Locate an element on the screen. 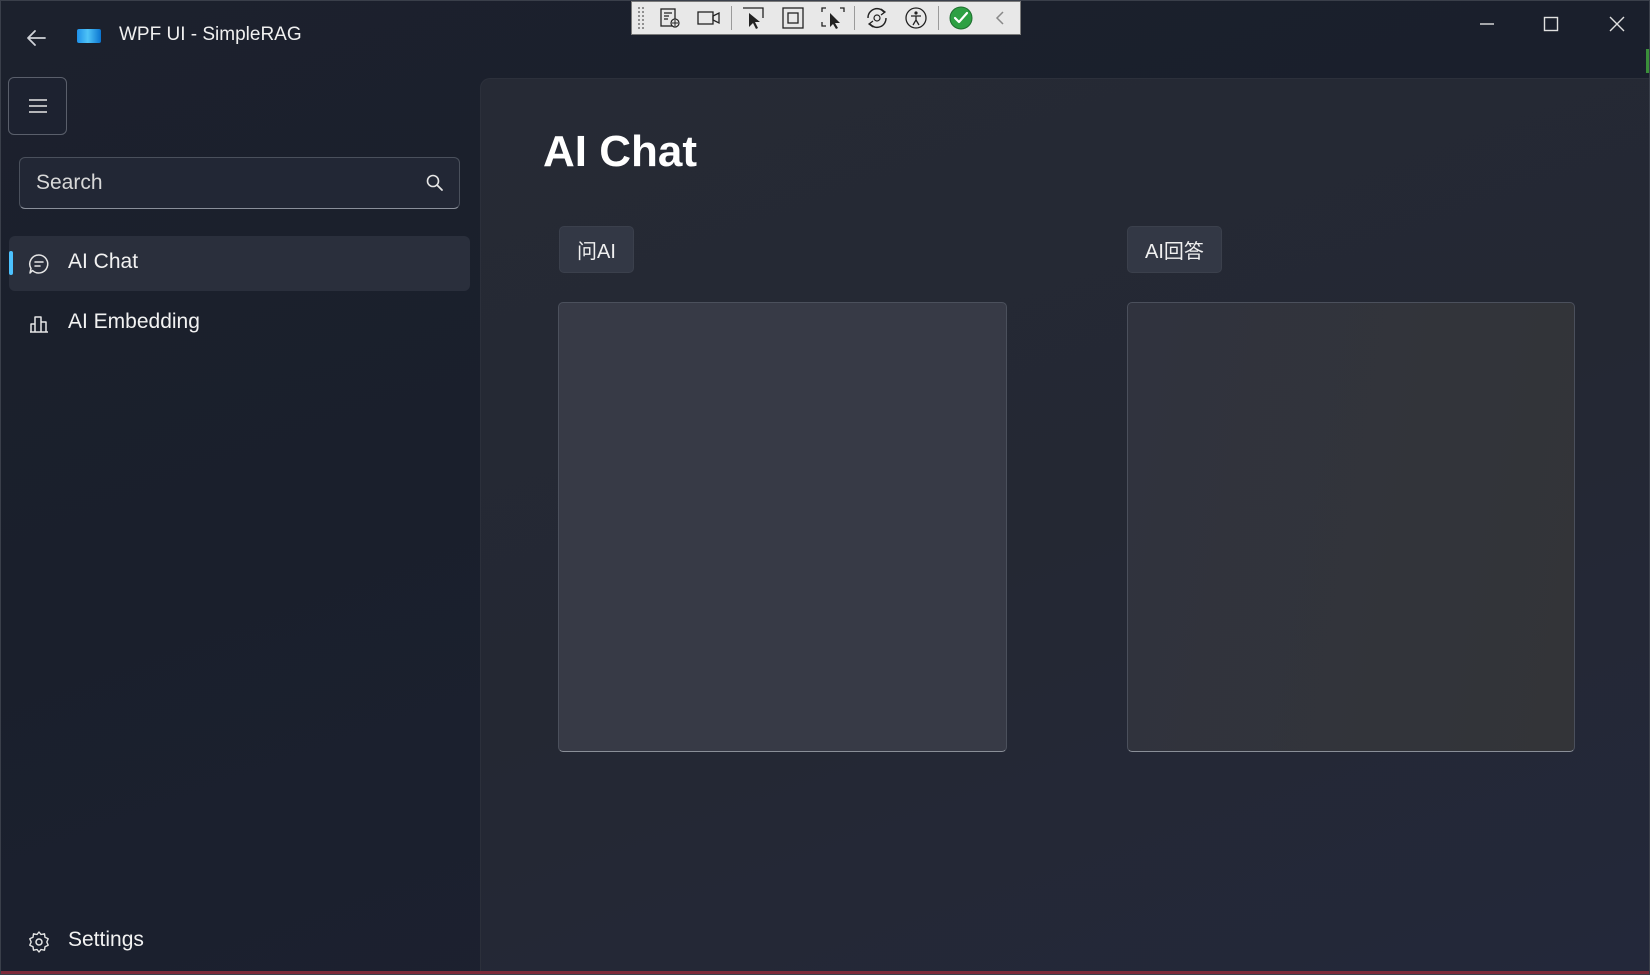 Image resolution: width=1650 pixels, height=975 pixels. search-icon is located at coordinates (435, 183).